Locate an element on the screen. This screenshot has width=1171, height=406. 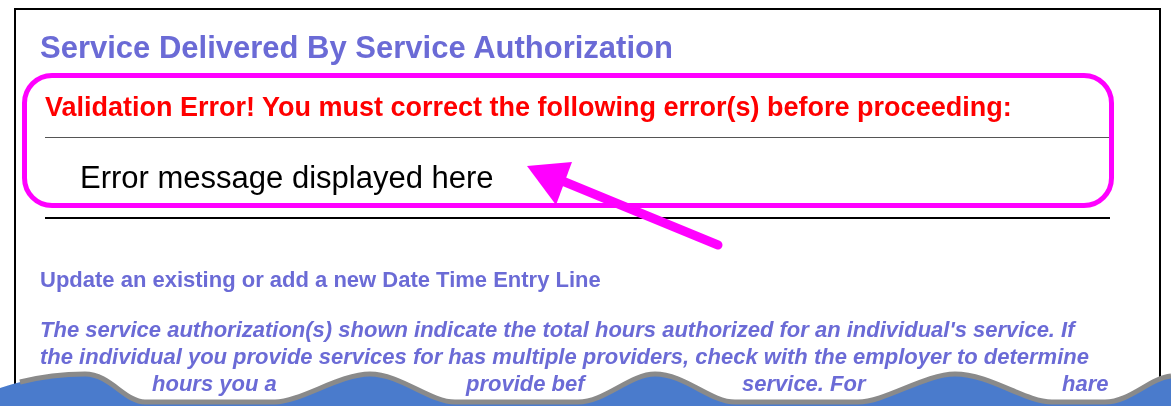
arrow-icon is located at coordinates (625, 206).